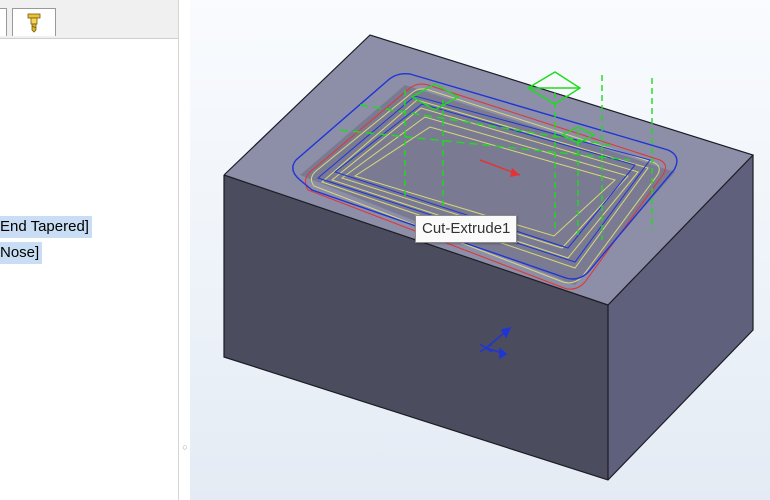 The height and width of the screenshot is (500, 770). Describe the element at coordinates (466, 229) in the screenshot. I see `feature-tooltip: Cut-Extrude1` at that location.